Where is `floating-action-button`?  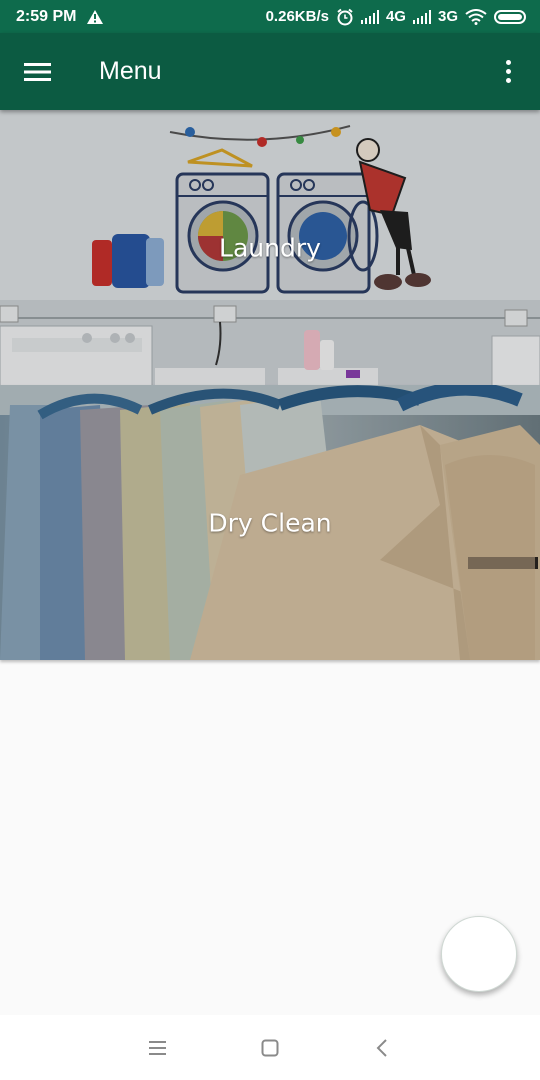
floating-action-button is located at coordinates (479, 954).